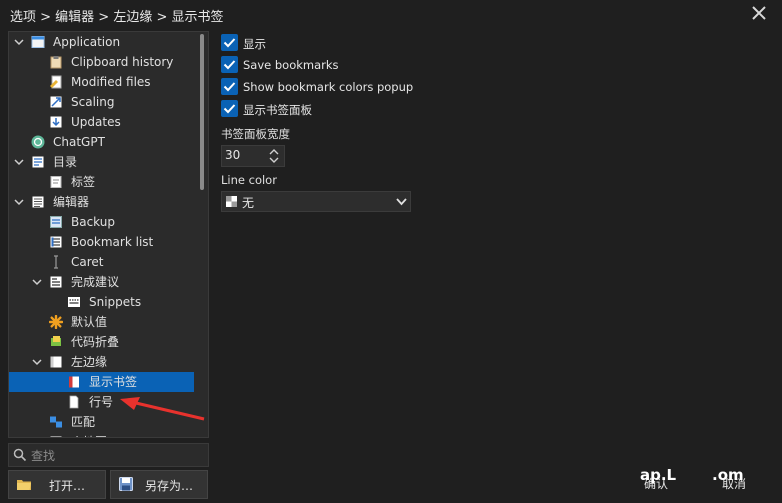 Image resolution: width=782 pixels, height=503 pixels. I want to click on tree-item-label: Backup, so click(93, 222).